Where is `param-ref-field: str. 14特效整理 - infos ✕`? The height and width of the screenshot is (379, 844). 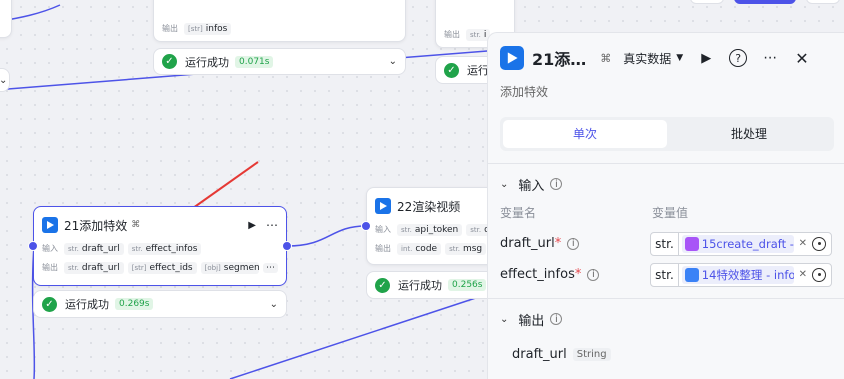 param-ref-field: str. 14特效整理 - infos ✕ is located at coordinates (741, 274).